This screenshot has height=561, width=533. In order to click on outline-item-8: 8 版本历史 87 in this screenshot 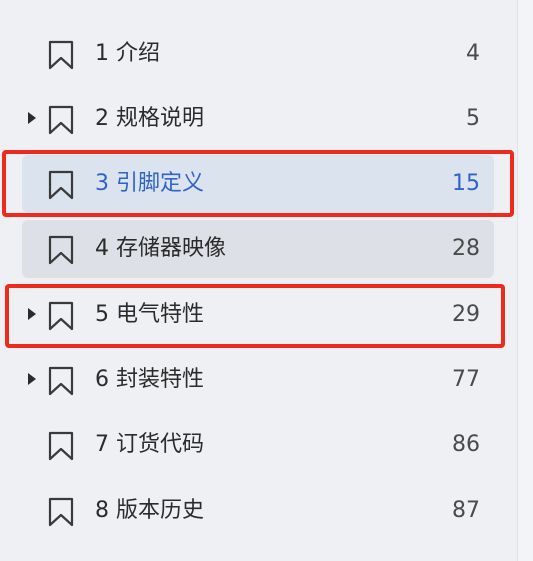, I will do `click(258, 511)`.